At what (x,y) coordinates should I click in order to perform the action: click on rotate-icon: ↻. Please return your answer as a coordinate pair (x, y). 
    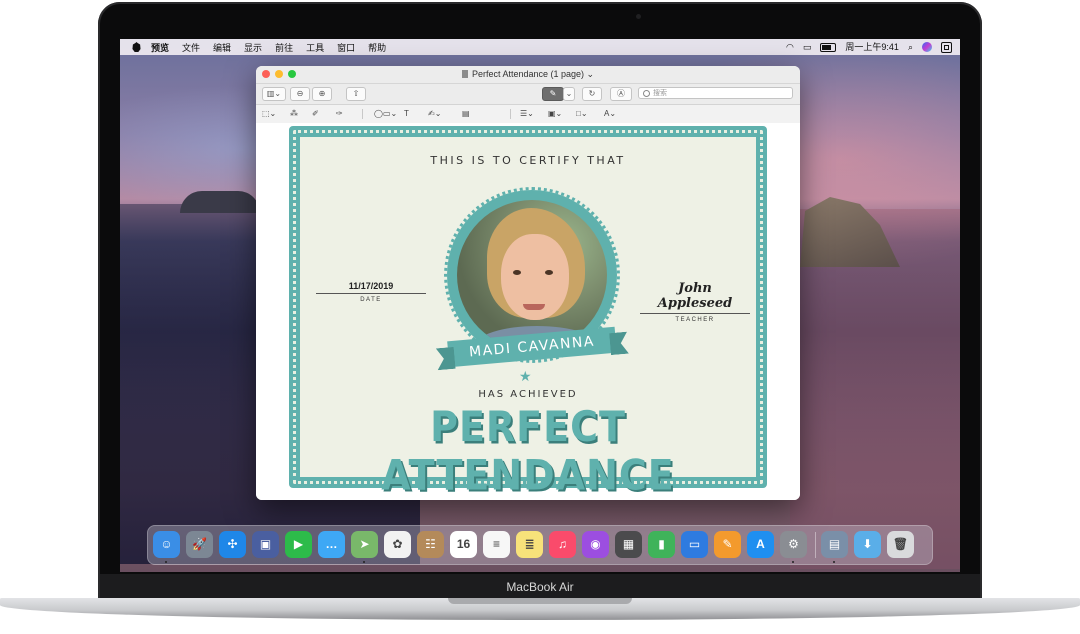
    Looking at the image, I should click on (592, 94).